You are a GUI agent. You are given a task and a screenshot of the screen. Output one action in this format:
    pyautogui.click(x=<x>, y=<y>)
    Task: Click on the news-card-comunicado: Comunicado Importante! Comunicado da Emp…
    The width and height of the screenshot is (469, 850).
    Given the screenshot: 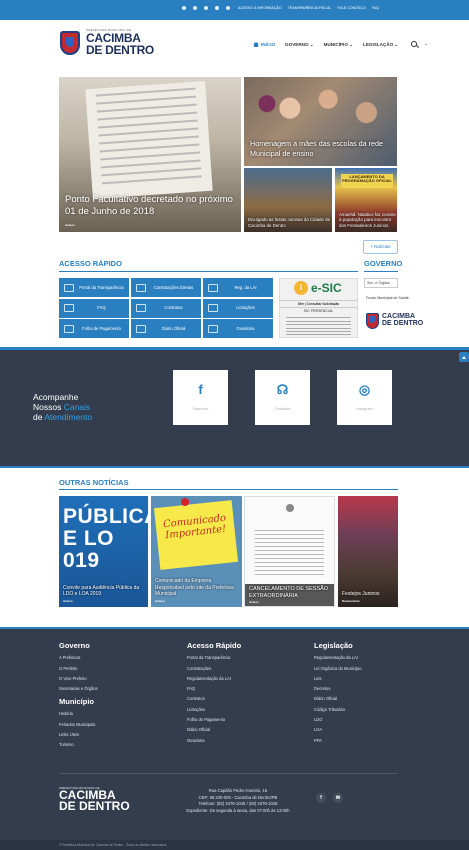 What is the action you would take?
    pyautogui.click(x=196, y=551)
    